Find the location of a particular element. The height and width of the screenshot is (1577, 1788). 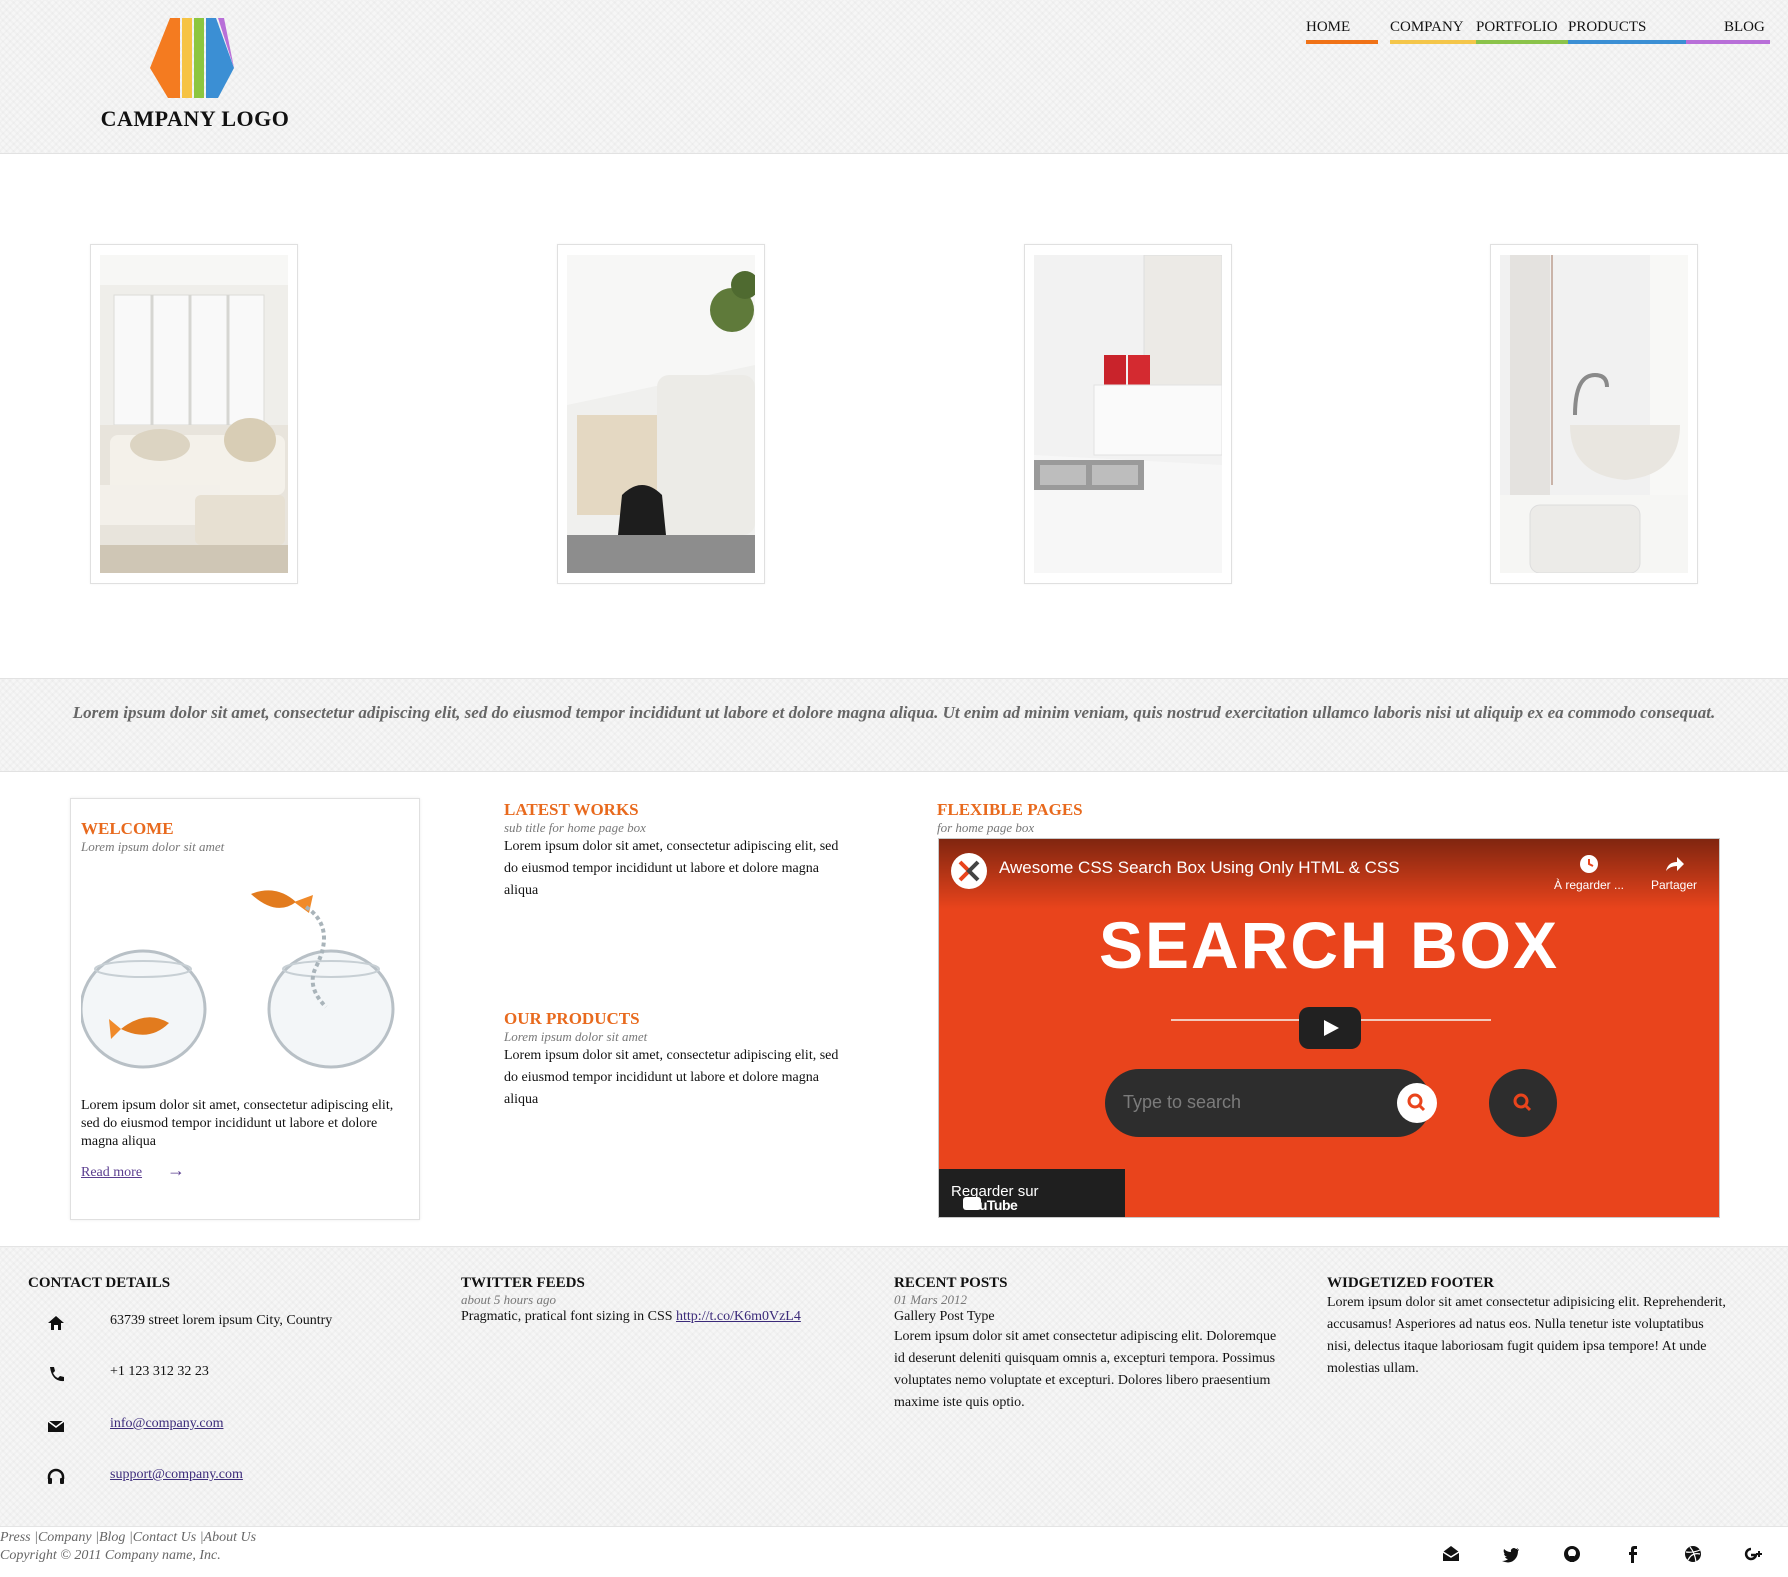

recent-post-type: Gallery Post Type is located at coordinates (944, 1316).